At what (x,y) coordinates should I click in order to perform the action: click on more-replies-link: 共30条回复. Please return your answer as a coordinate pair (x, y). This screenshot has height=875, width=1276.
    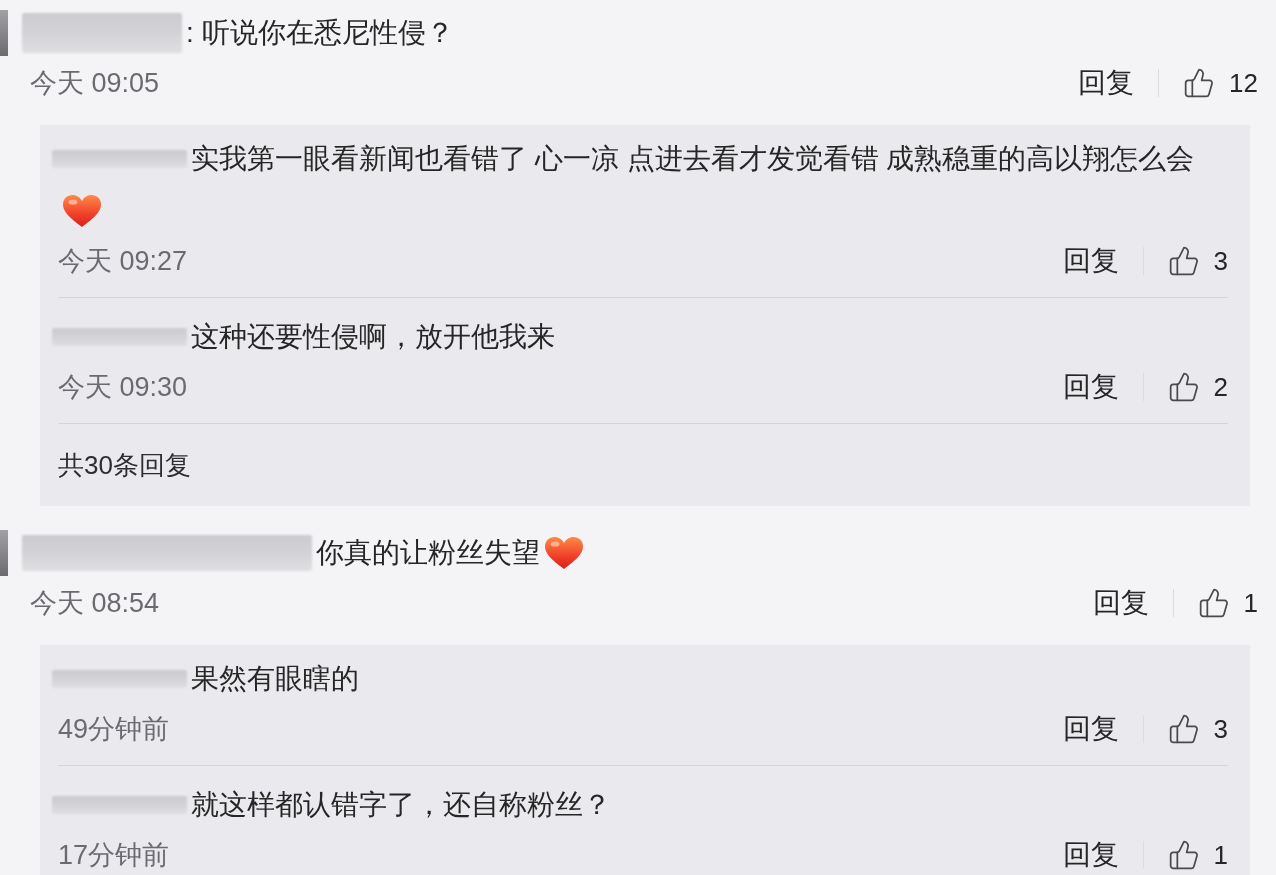
    Looking at the image, I should click on (124, 465).